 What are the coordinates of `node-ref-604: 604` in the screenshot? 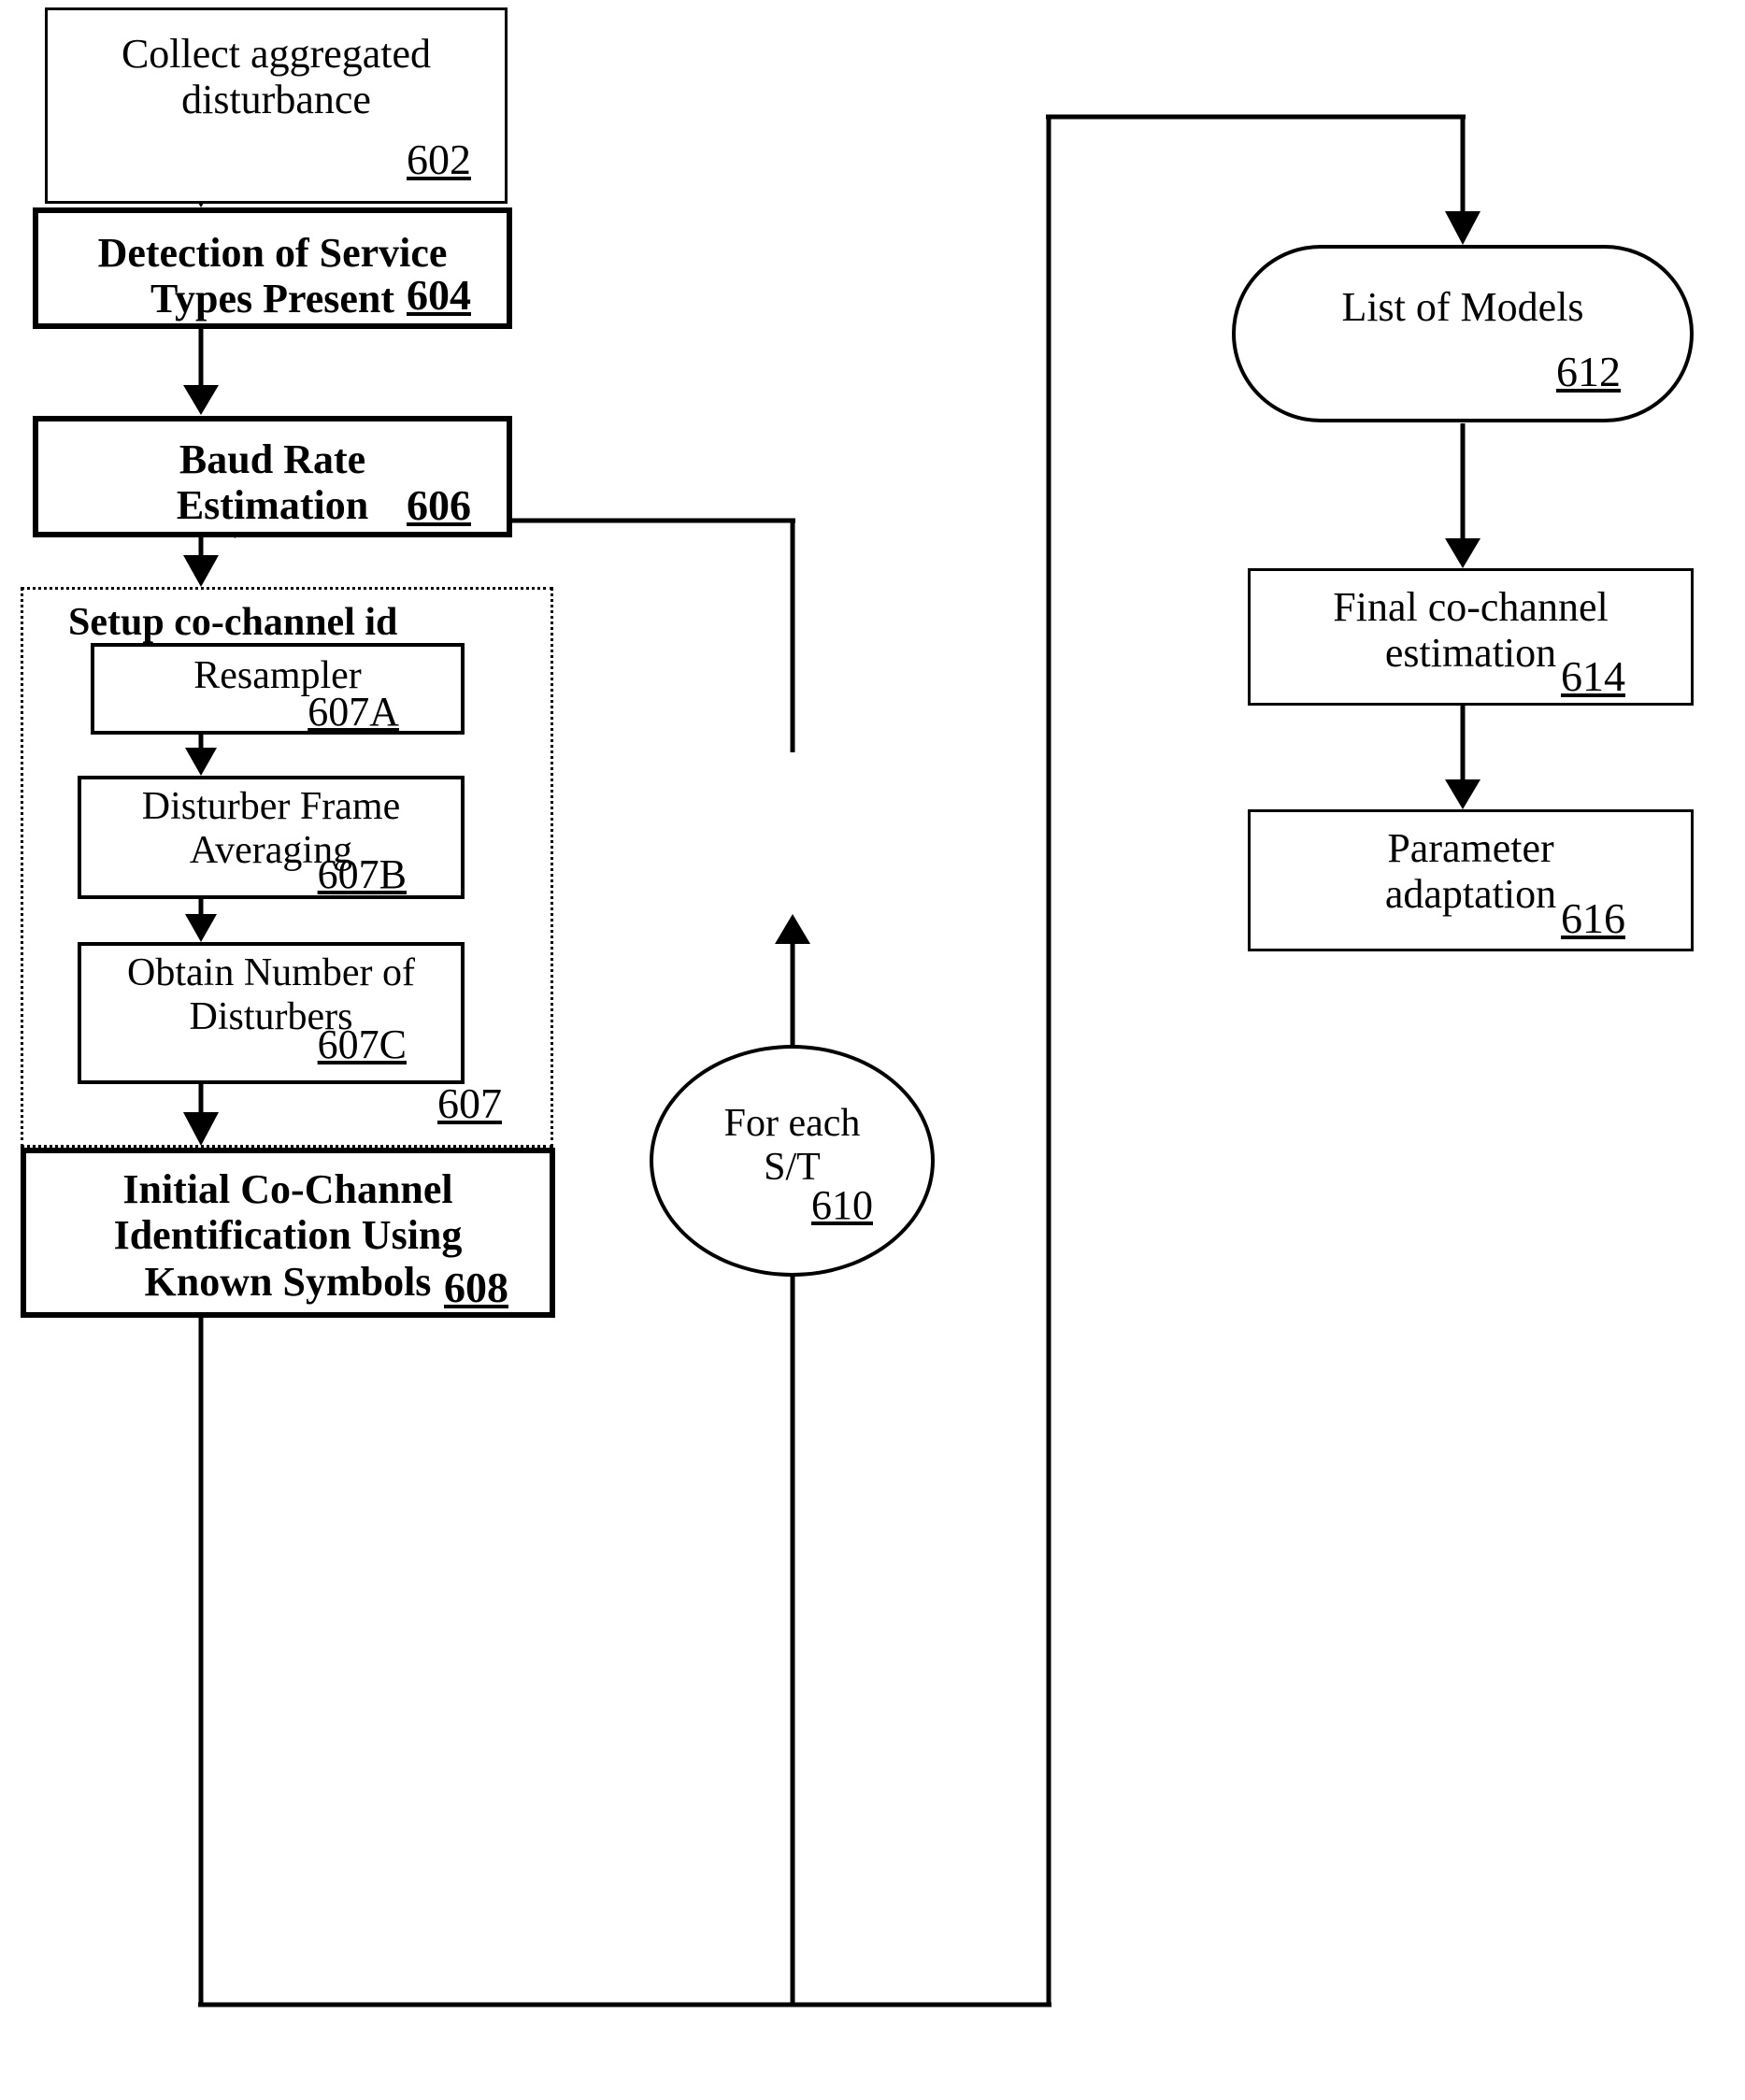 It's located at (439, 295).